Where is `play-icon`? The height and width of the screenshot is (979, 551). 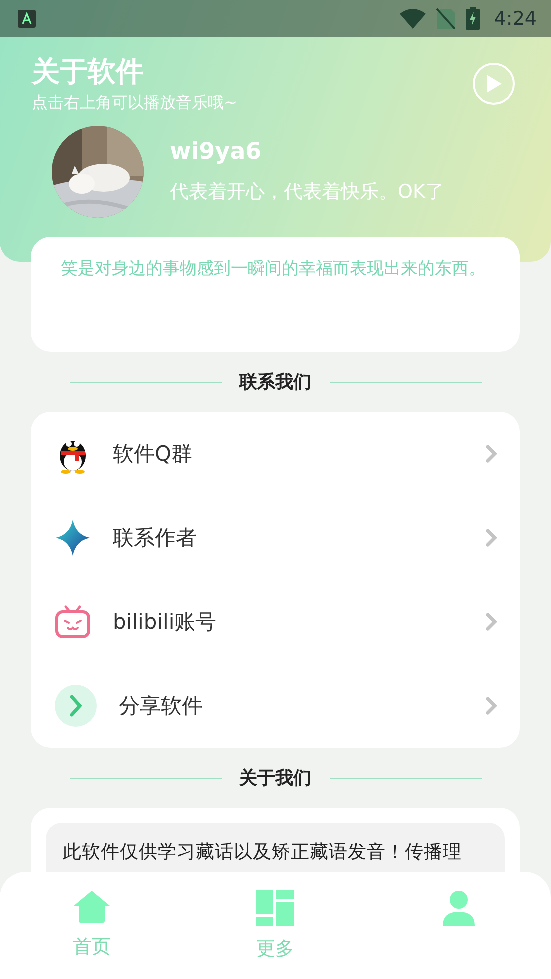 play-icon is located at coordinates (494, 84).